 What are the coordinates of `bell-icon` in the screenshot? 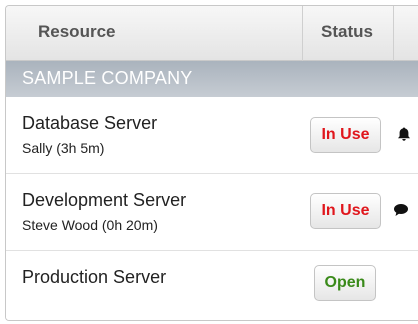 It's located at (404, 134).